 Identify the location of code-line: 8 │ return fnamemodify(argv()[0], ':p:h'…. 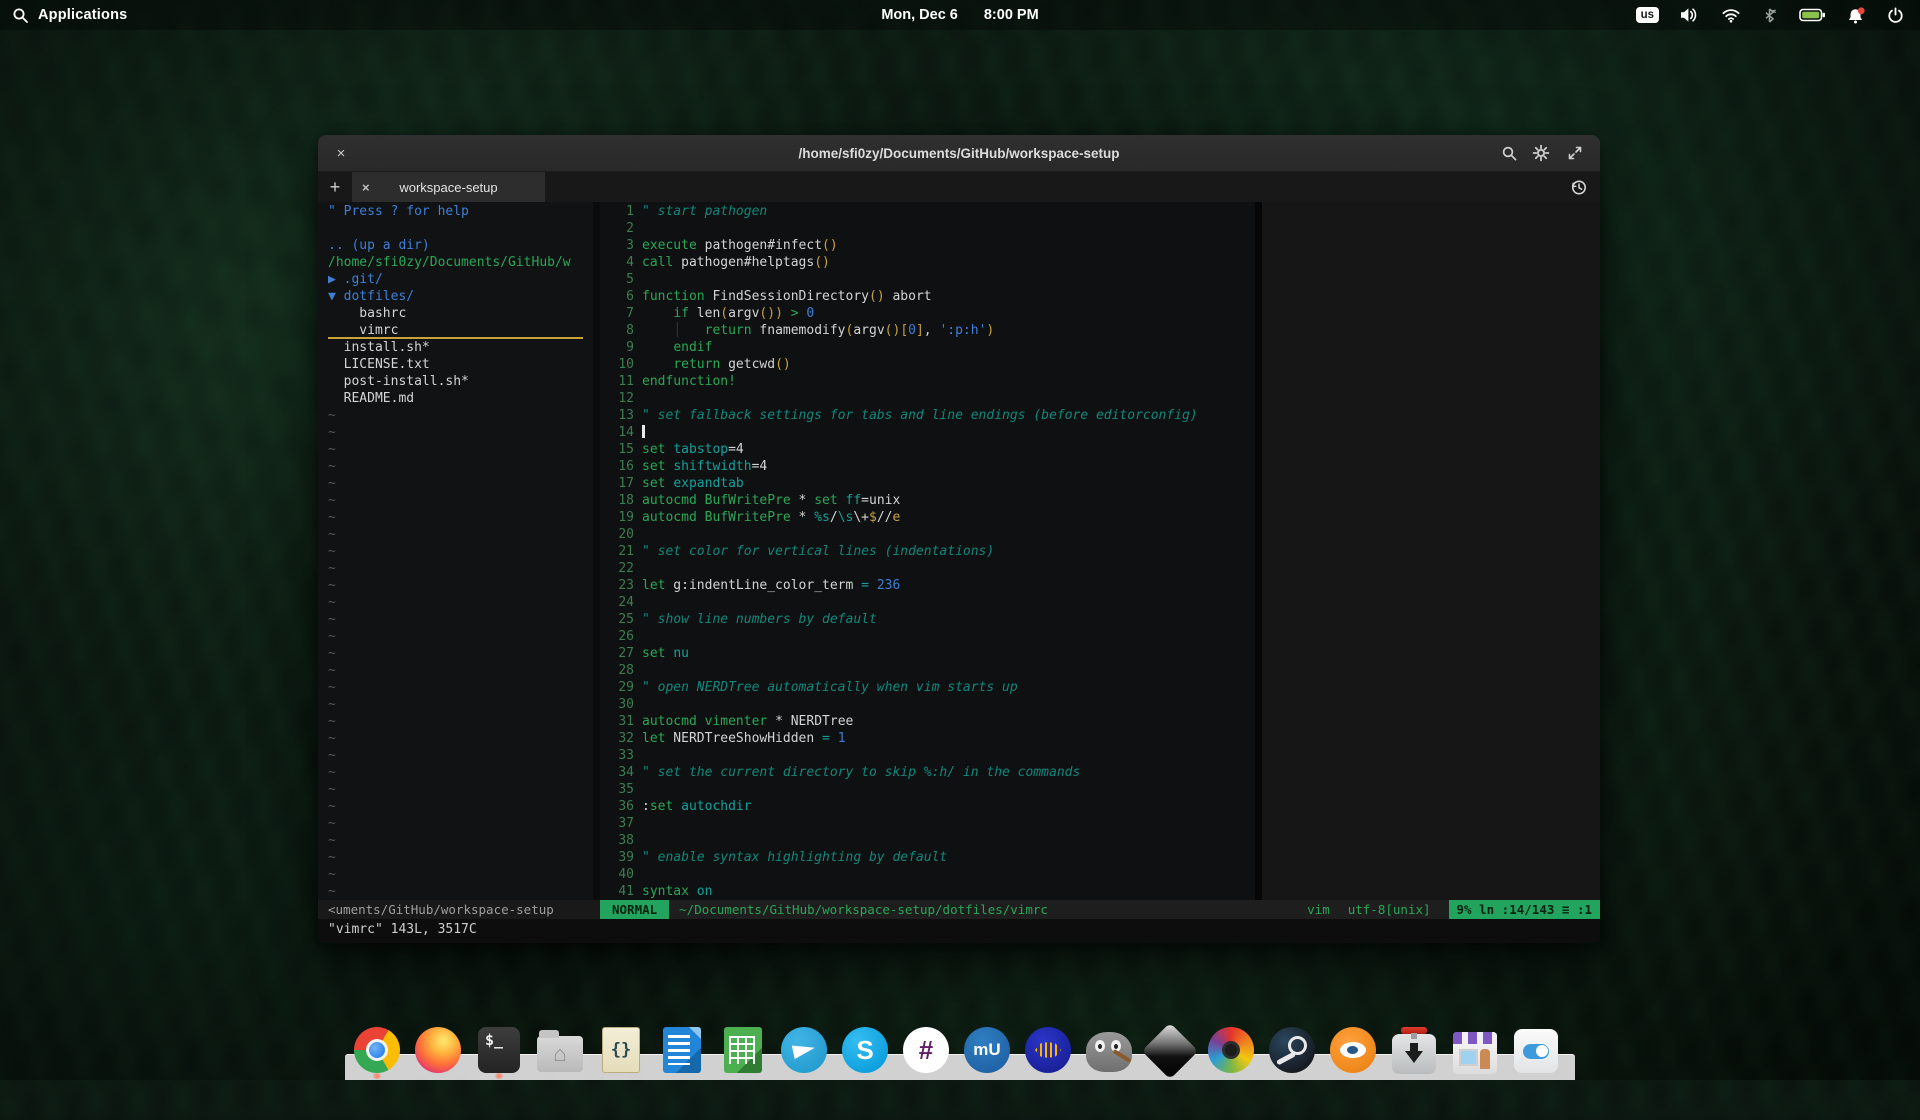
(927, 330).